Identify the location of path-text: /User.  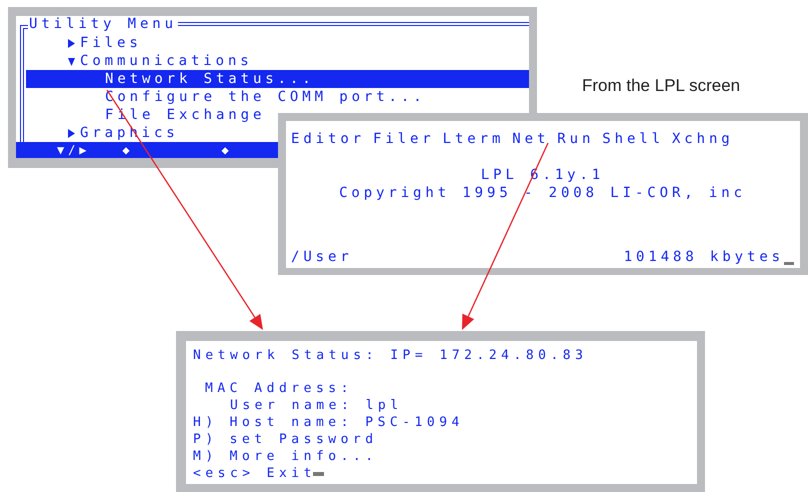
(322, 257).